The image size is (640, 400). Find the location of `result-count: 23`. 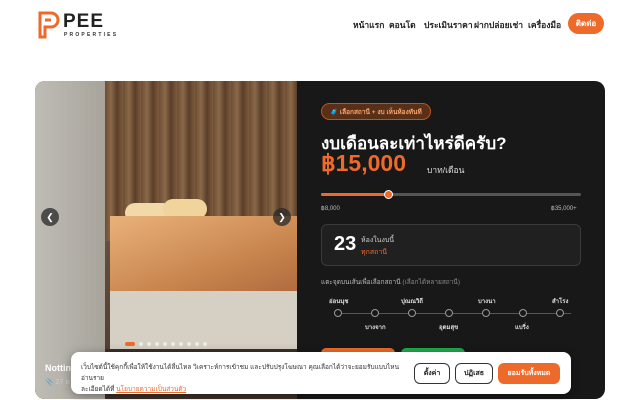

result-count: 23 is located at coordinates (345, 244).